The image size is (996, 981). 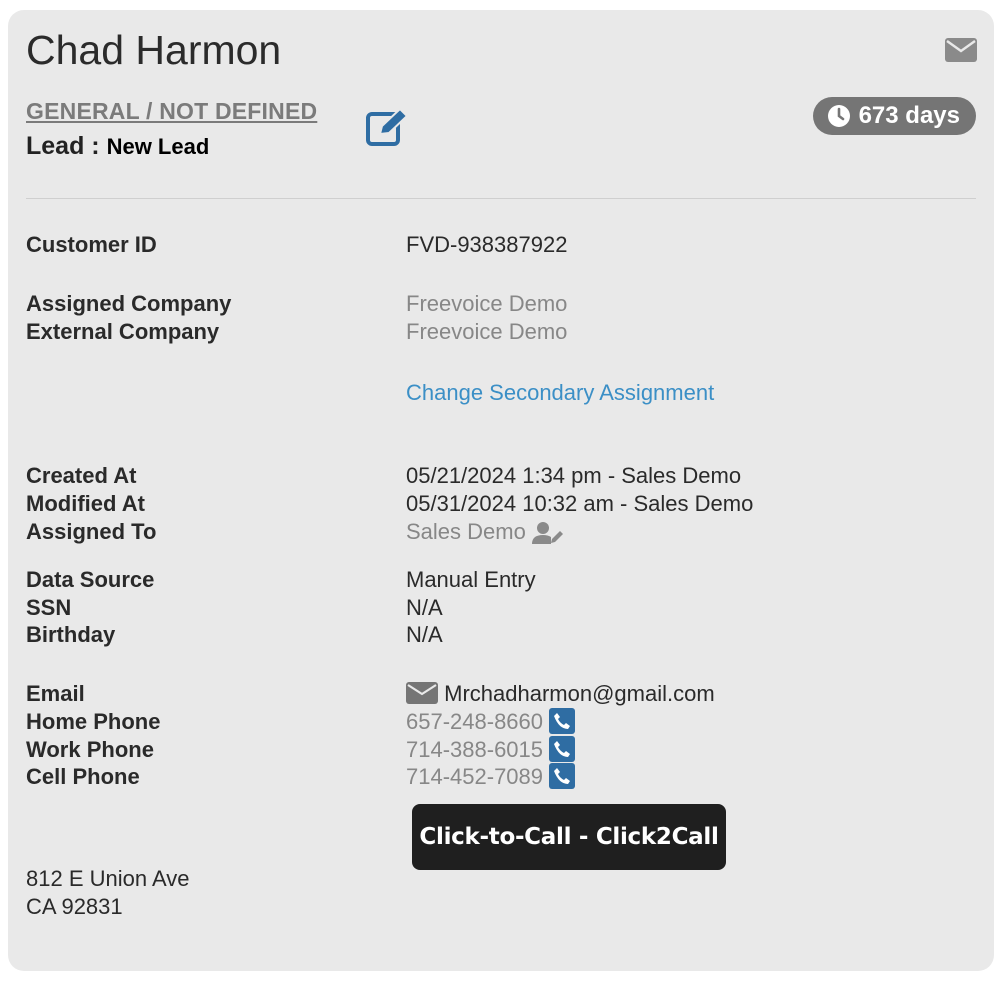 I want to click on external-company-label: External Company, so click(x=123, y=331).